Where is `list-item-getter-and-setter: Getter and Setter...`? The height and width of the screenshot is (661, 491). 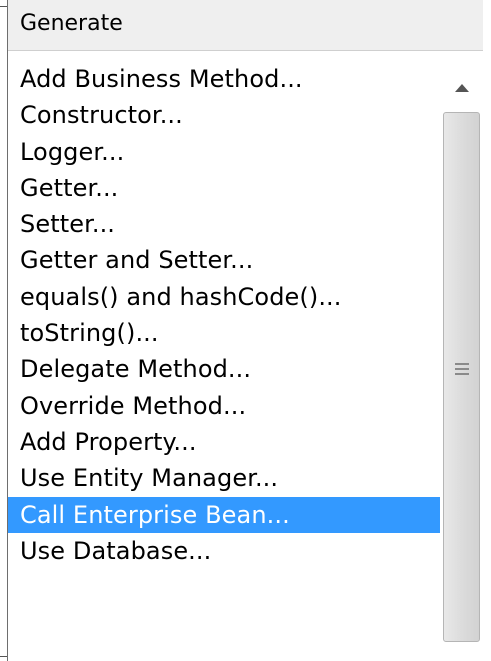 list-item-getter-and-setter: Getter and Setter... is located at coordinates (224, 260).